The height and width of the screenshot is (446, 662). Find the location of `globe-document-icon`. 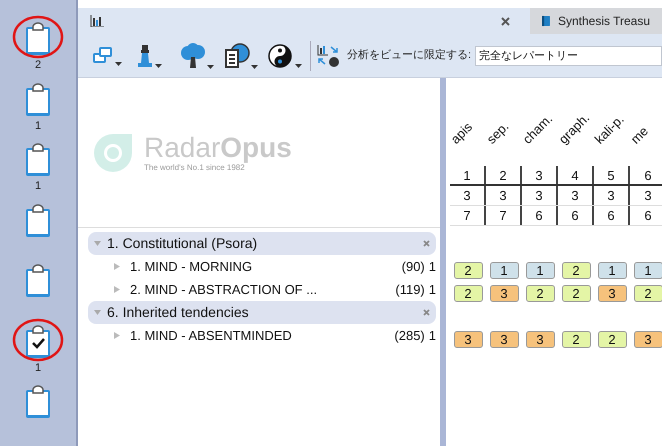

globe-document-icon is located at coordinates (237, 55).